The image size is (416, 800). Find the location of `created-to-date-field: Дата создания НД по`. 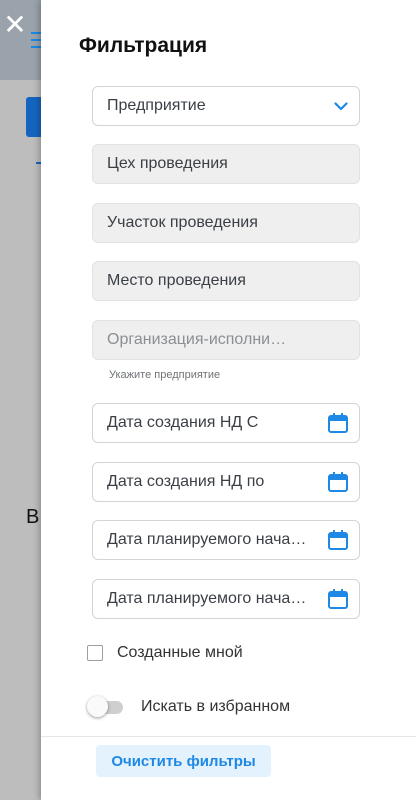

created-to-date-field: Дата создания НД по is located at coordinates (226, 482).